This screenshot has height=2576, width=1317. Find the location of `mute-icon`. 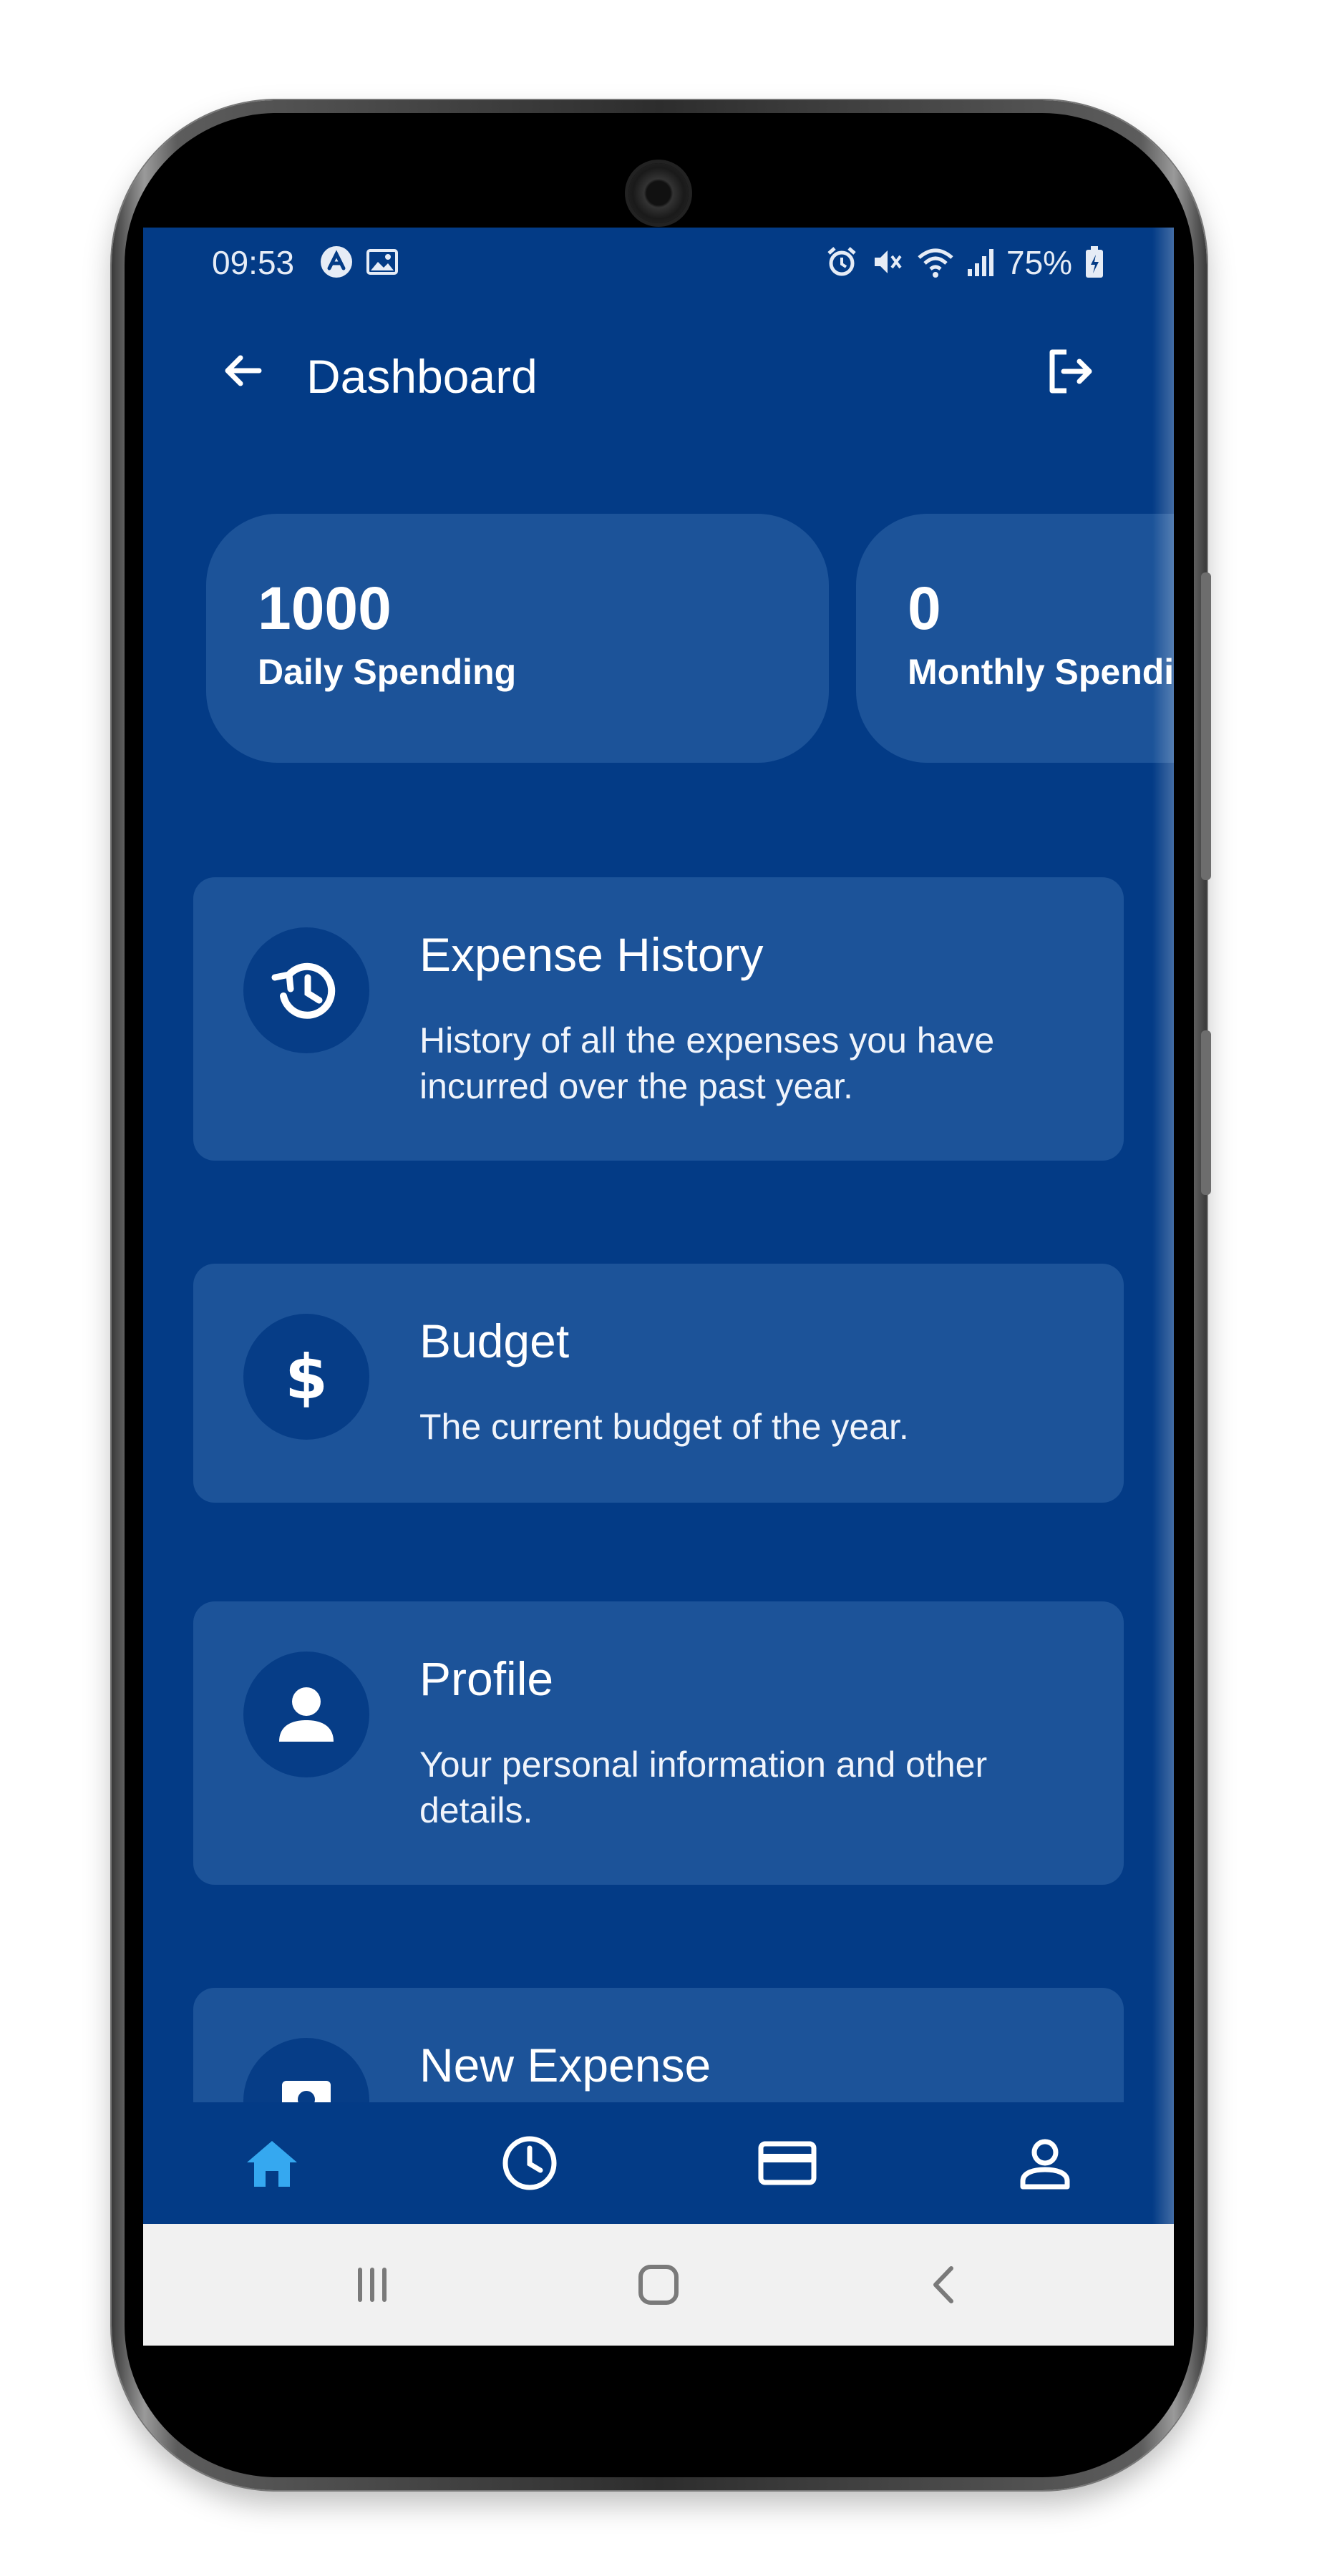

mute-icon is located at coordinates (888, 261).